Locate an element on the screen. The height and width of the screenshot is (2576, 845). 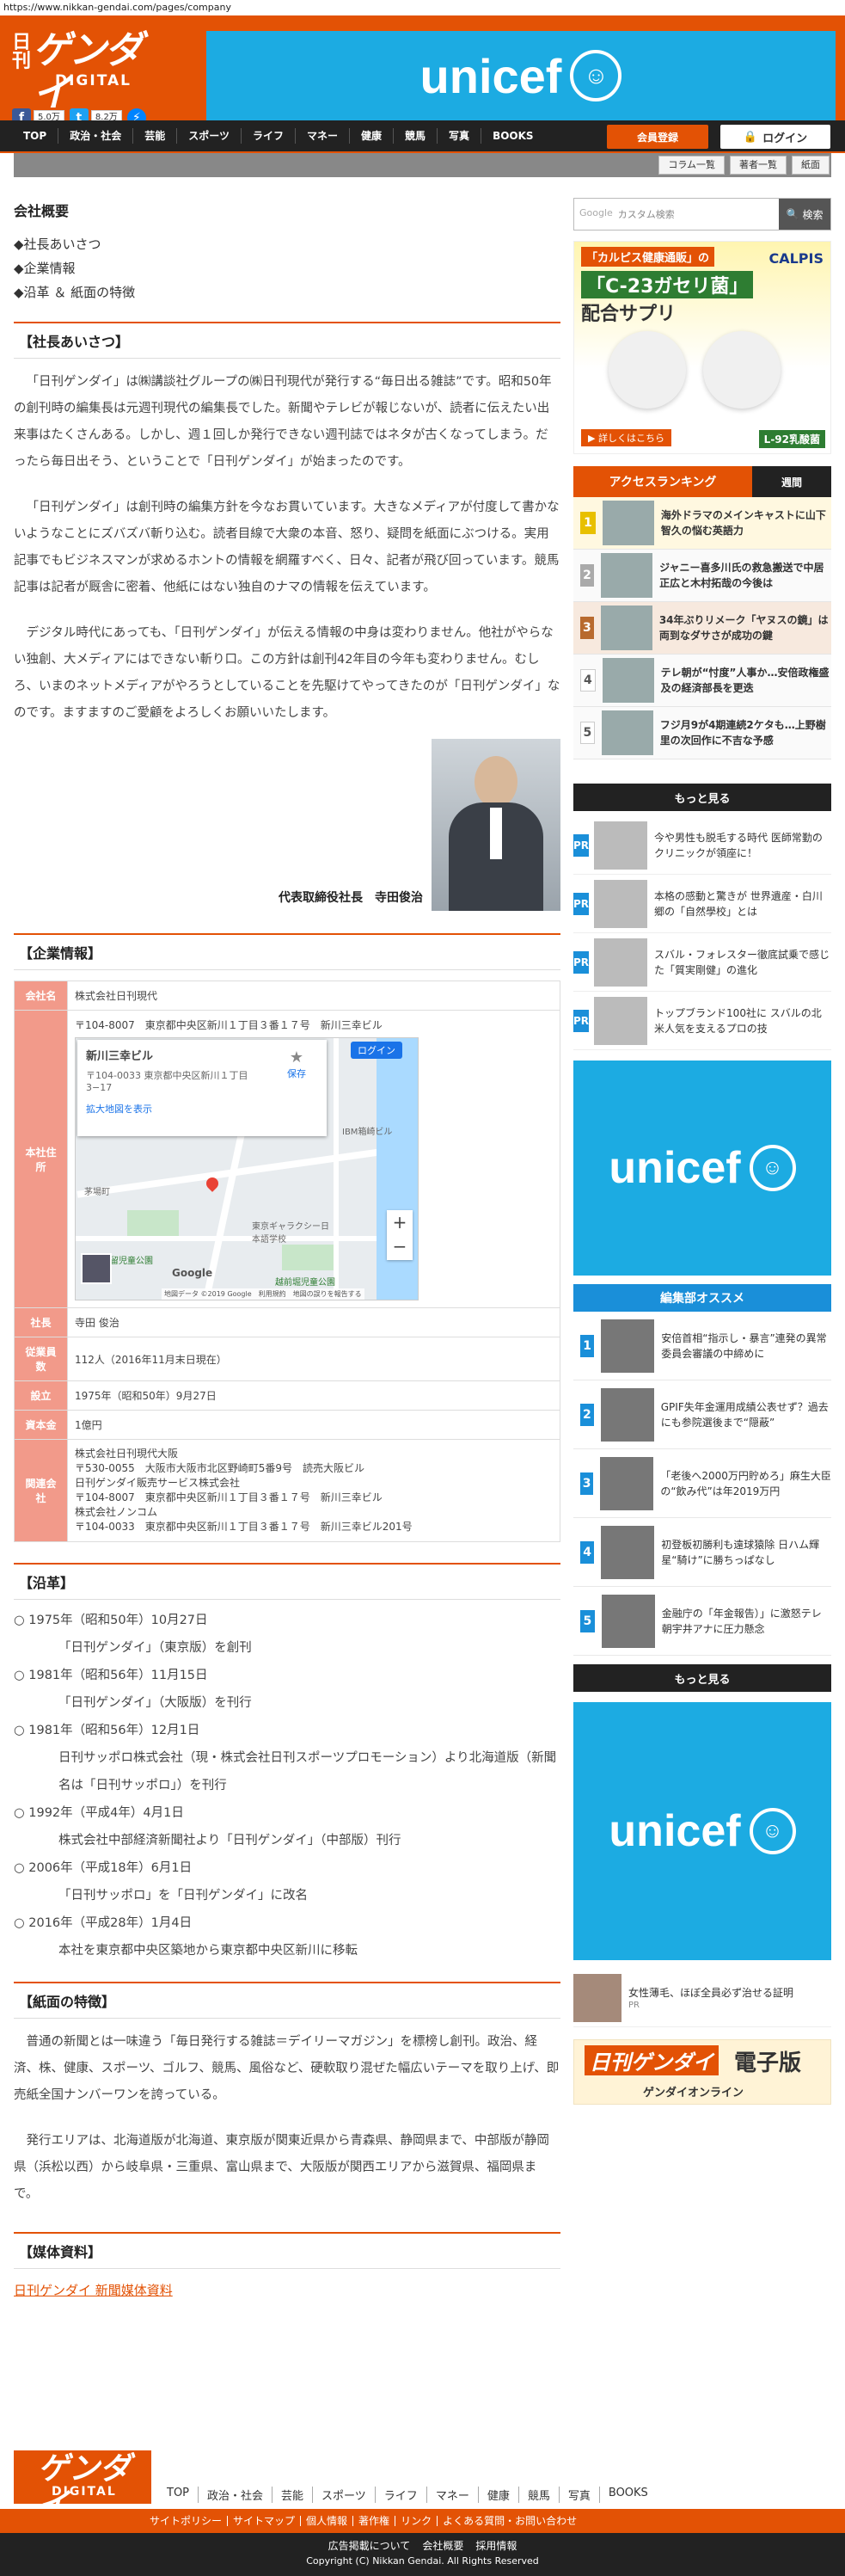
nav-item: 健康 is located at coordinates (372, 136).